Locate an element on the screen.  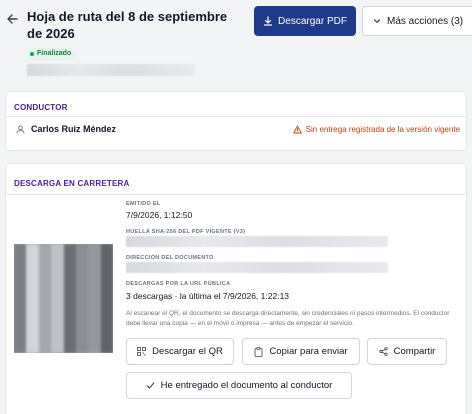
redacted-url is located at coordinates (257, 267).